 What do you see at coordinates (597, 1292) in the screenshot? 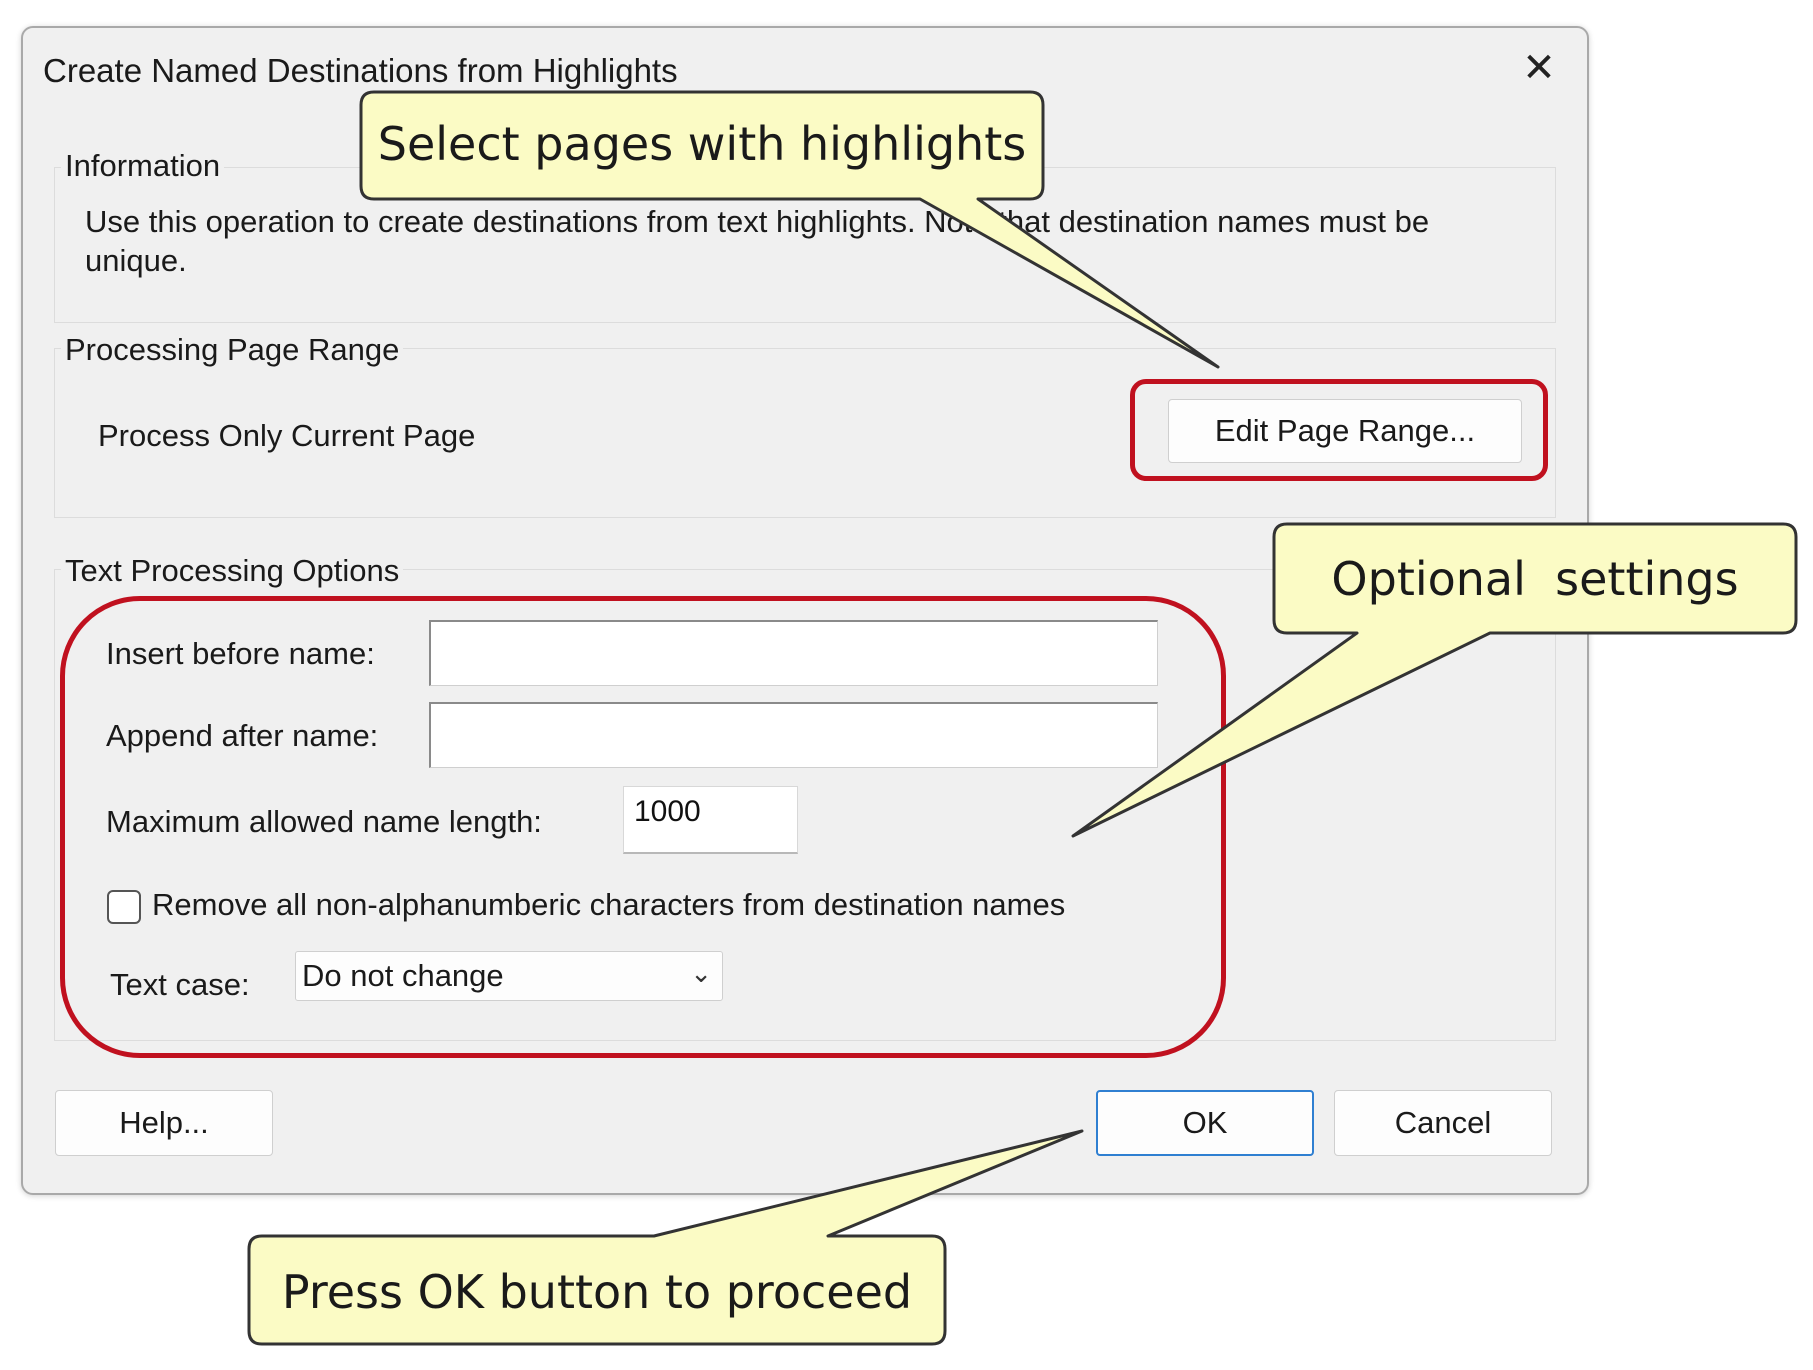
I see `press-ok-callout: Press OK button to proceed` at bounding box center [597, 1292].